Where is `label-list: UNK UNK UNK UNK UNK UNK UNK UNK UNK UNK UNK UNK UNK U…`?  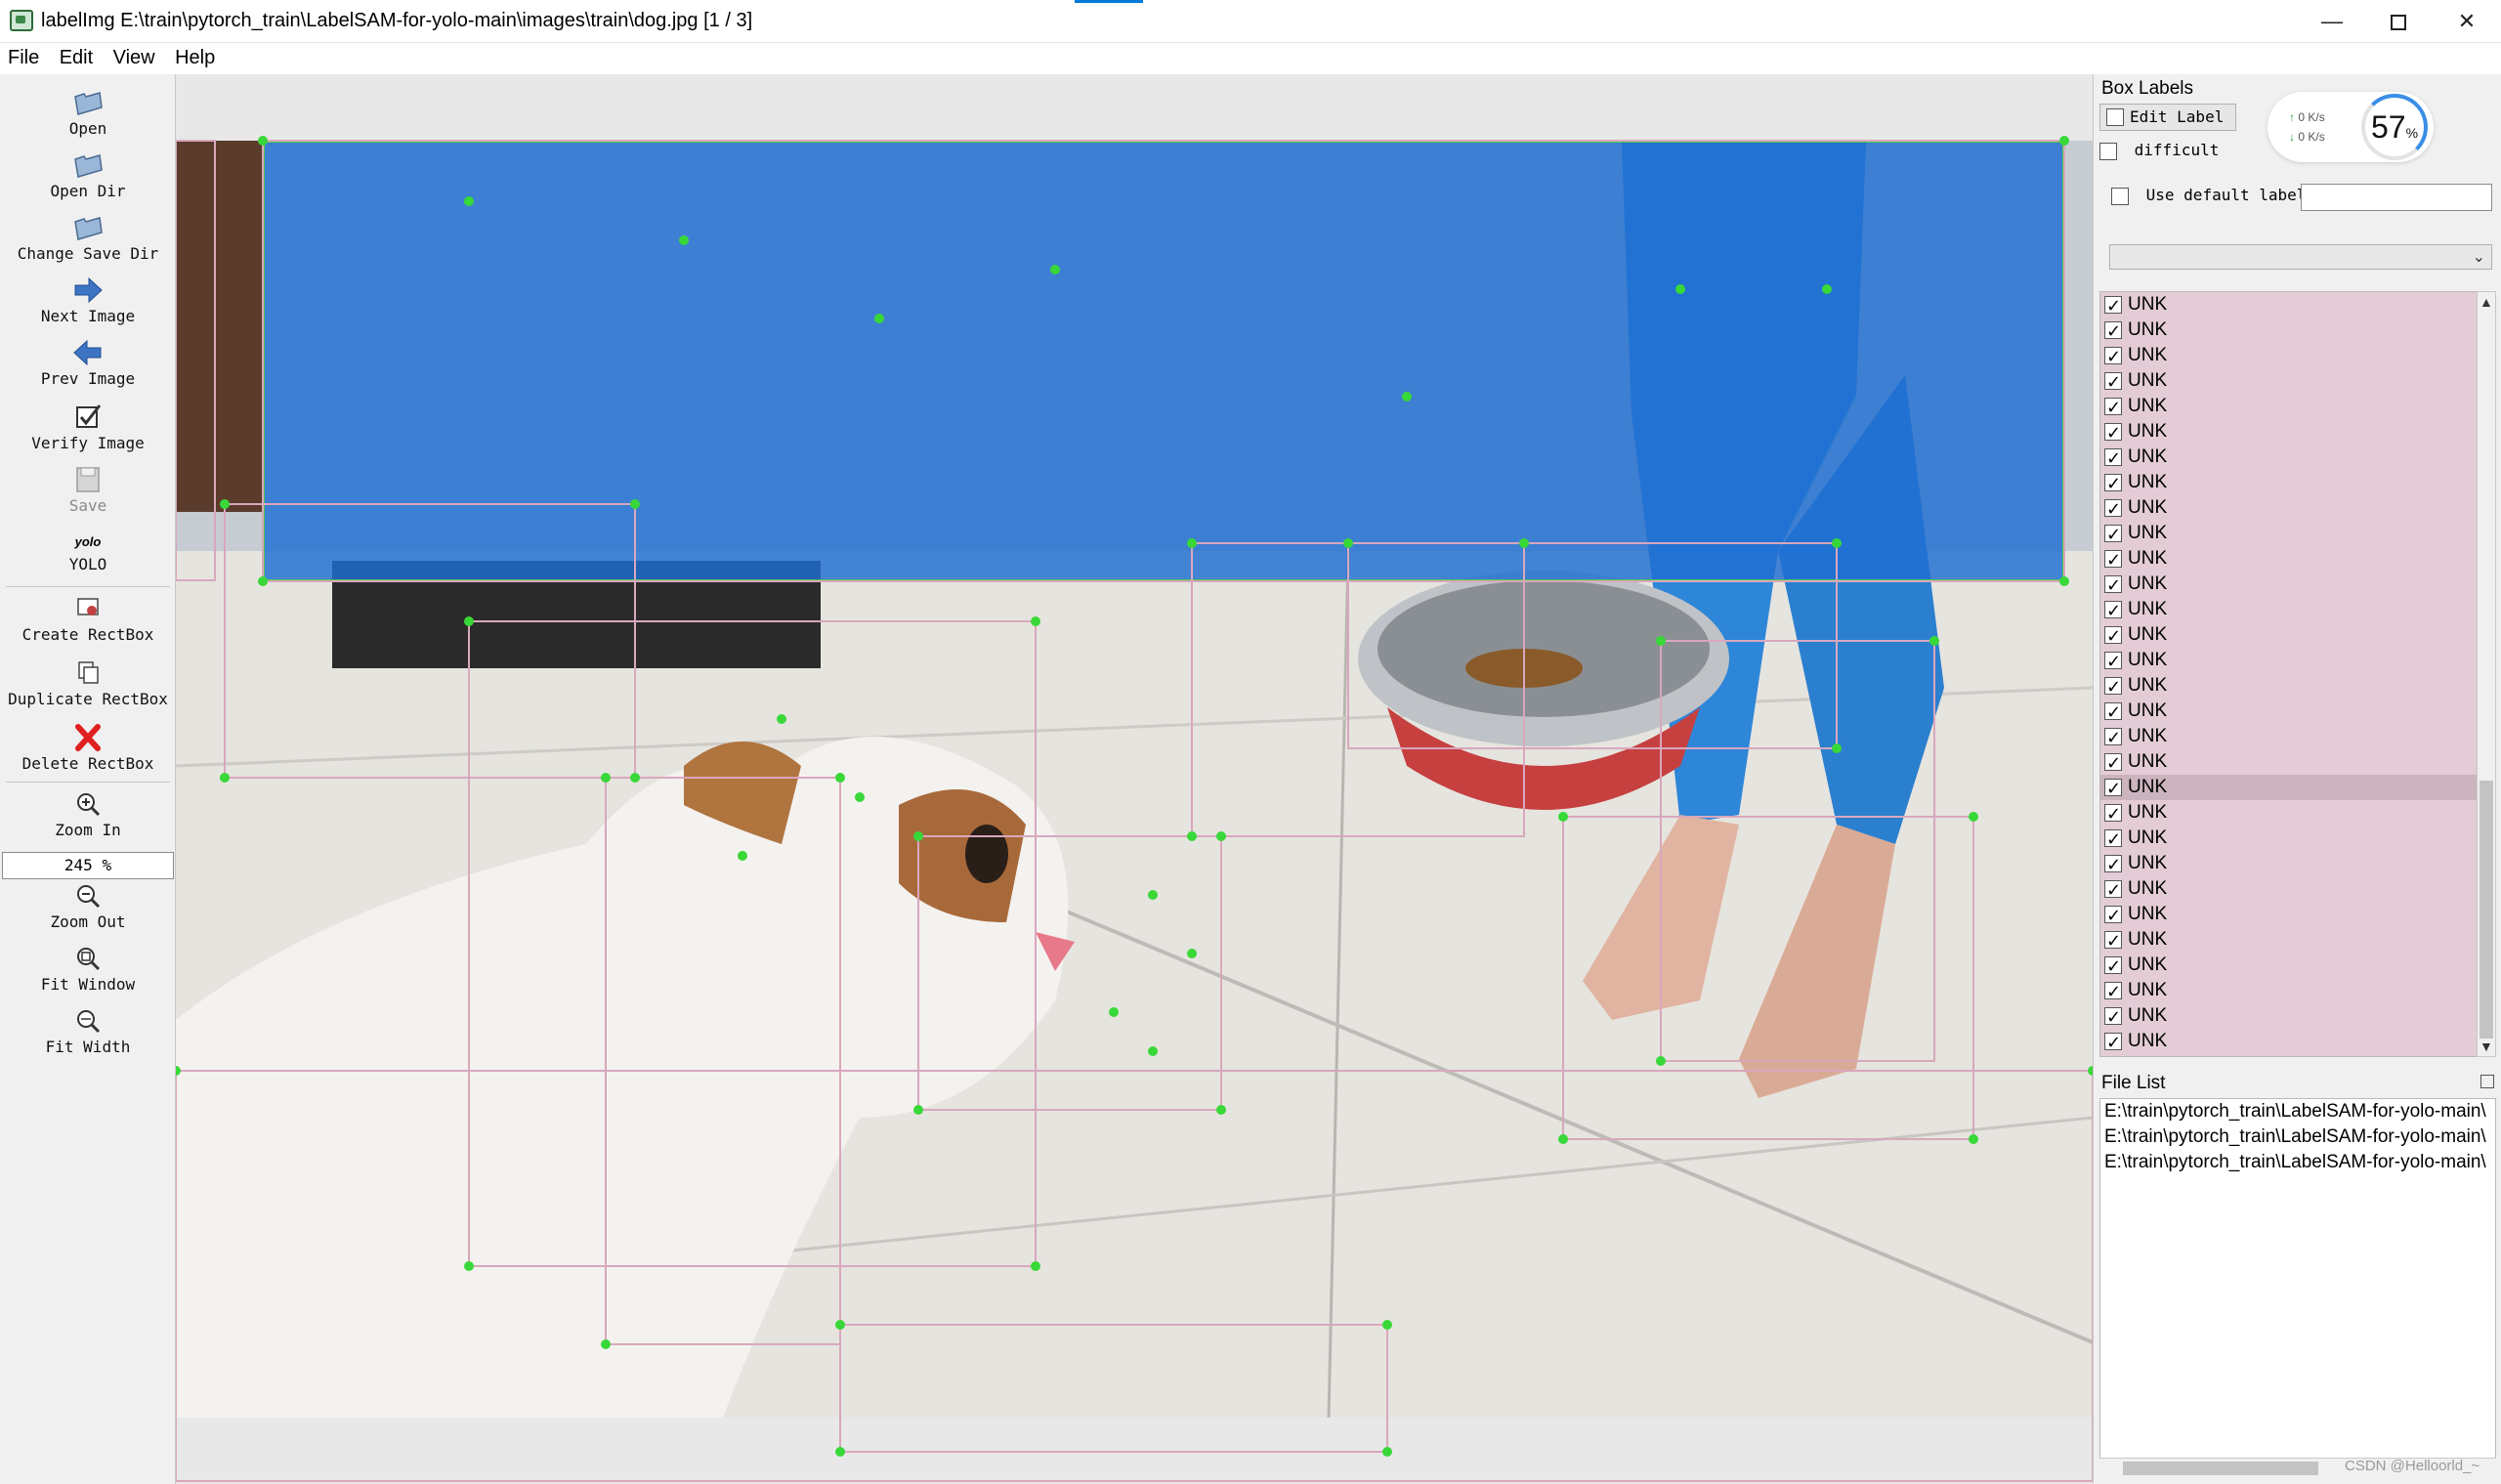
label-list: UNK UNK UNK UNK UNK UNK UNK UNK UNK UNK UNK UNK UNK U… is located at coordinates (2290, 674).